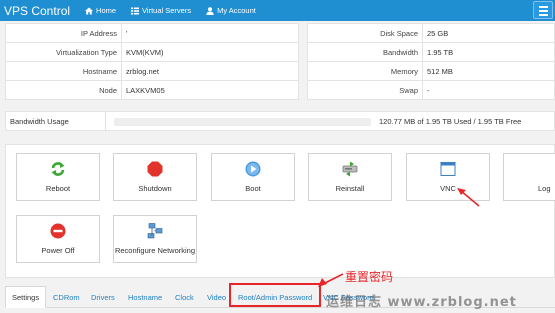 The height and width of the screenshot is (313, 555). Describe the element at coordinates (488, 33) in the screenshot. I see `info-value: 25 GB` at that location.